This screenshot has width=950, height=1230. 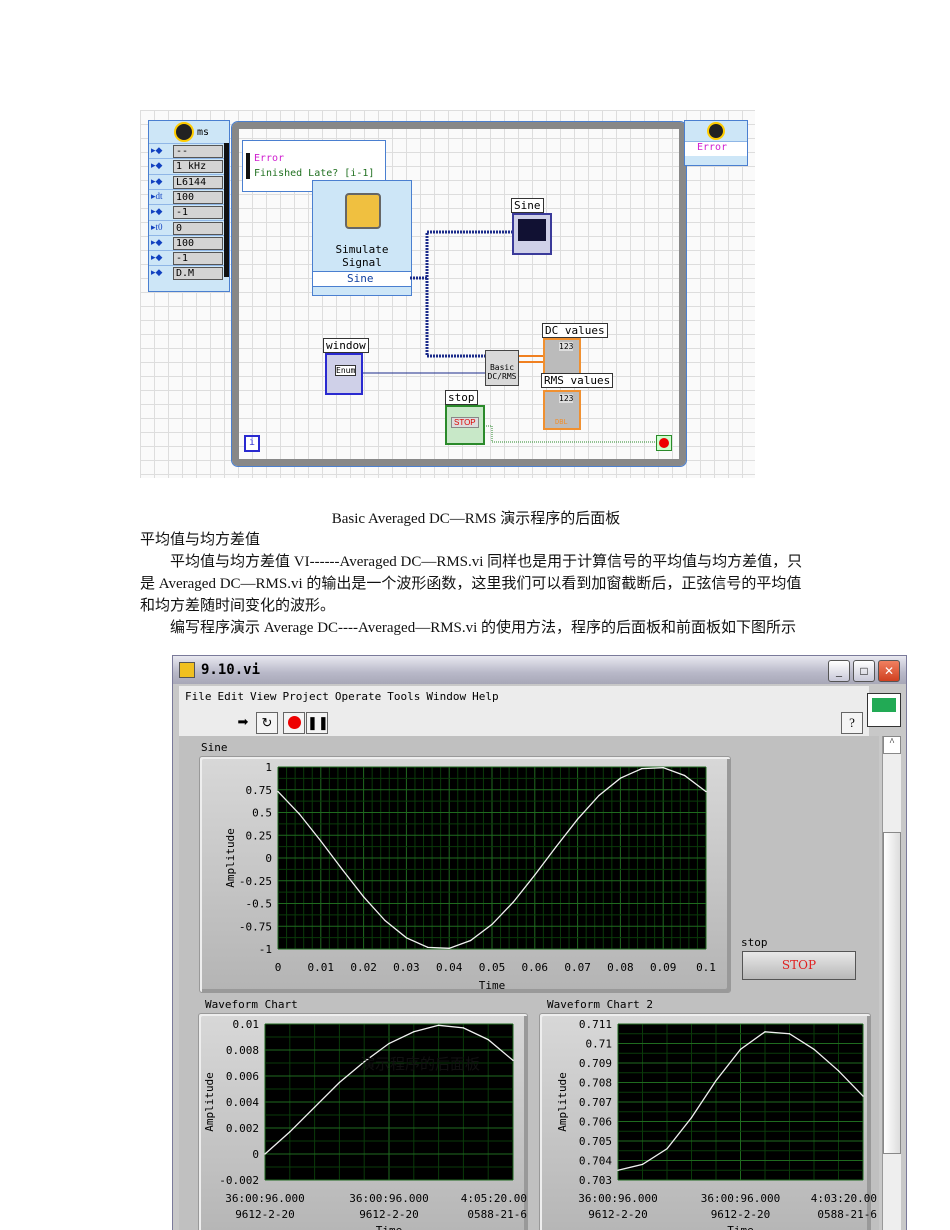 What do you see at coordinates (561, 422) in the screenshot?
I see `type-label: DBL` at bounding box center [561, 422].